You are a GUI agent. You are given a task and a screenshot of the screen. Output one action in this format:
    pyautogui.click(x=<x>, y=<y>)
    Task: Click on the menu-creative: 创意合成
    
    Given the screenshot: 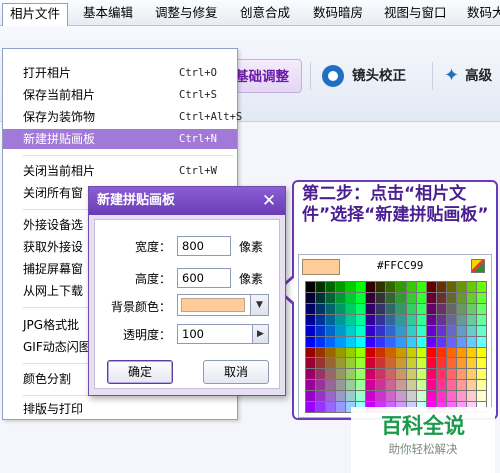 What is the action you would take?
    pyautogui.click(x=265, y=13)
    